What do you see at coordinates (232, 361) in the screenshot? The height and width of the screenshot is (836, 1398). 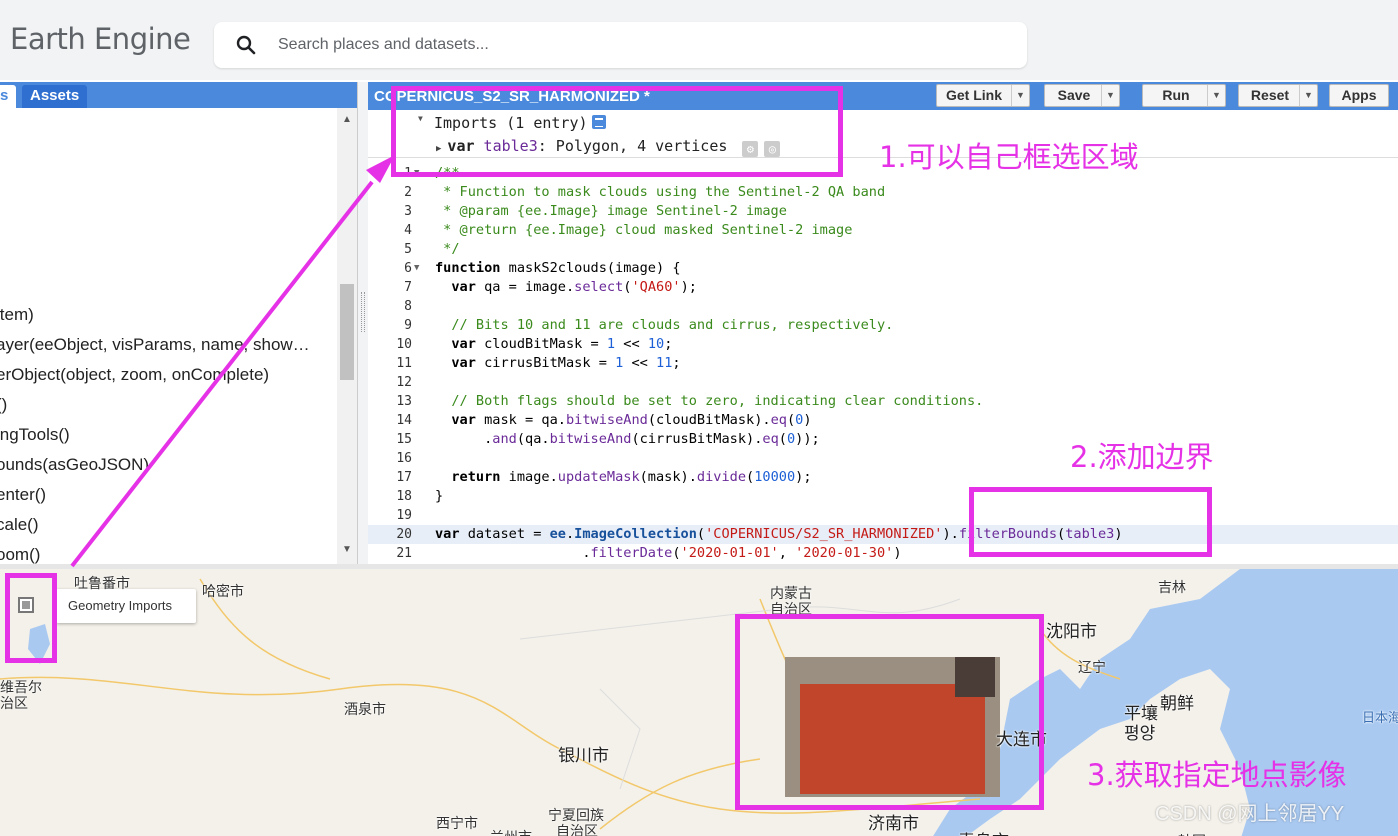 I see `annotation-arrow` at bounding box center [232, 361].